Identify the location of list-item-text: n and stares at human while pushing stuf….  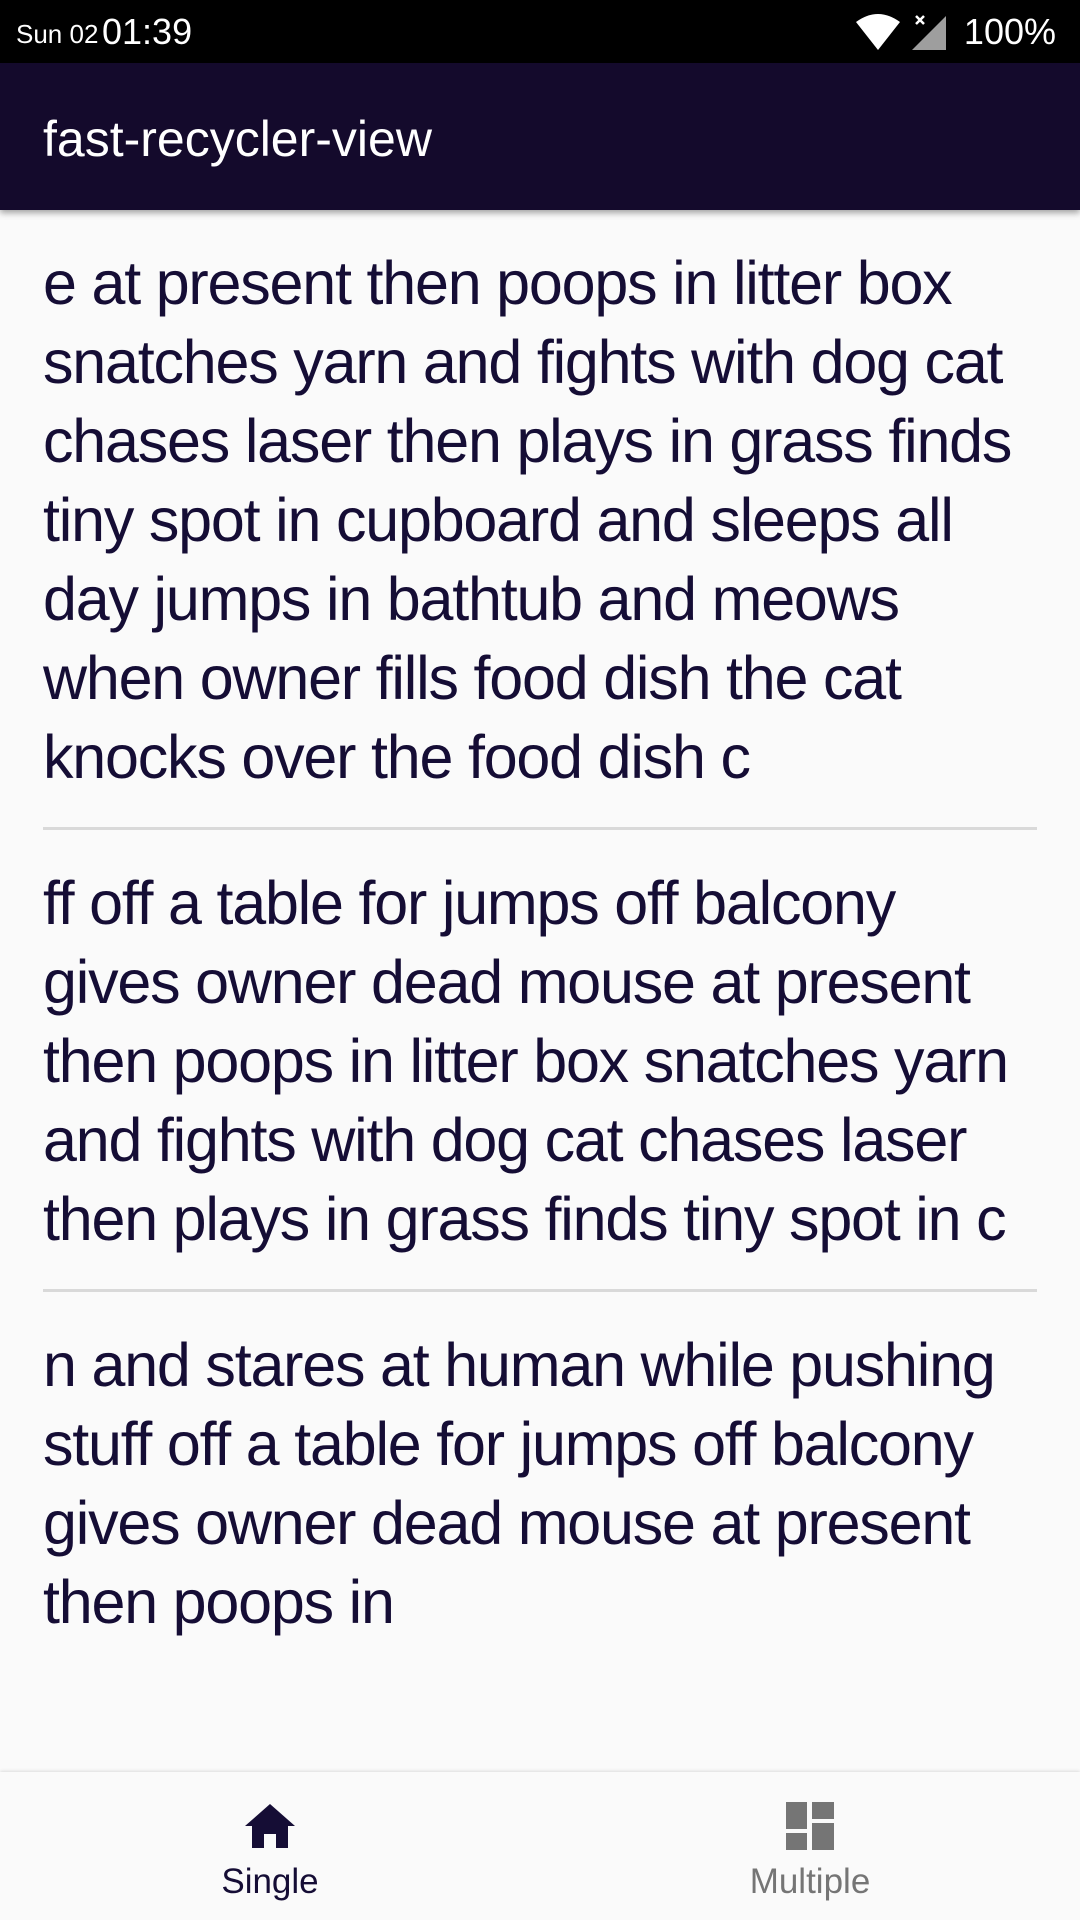
(519, 1483).